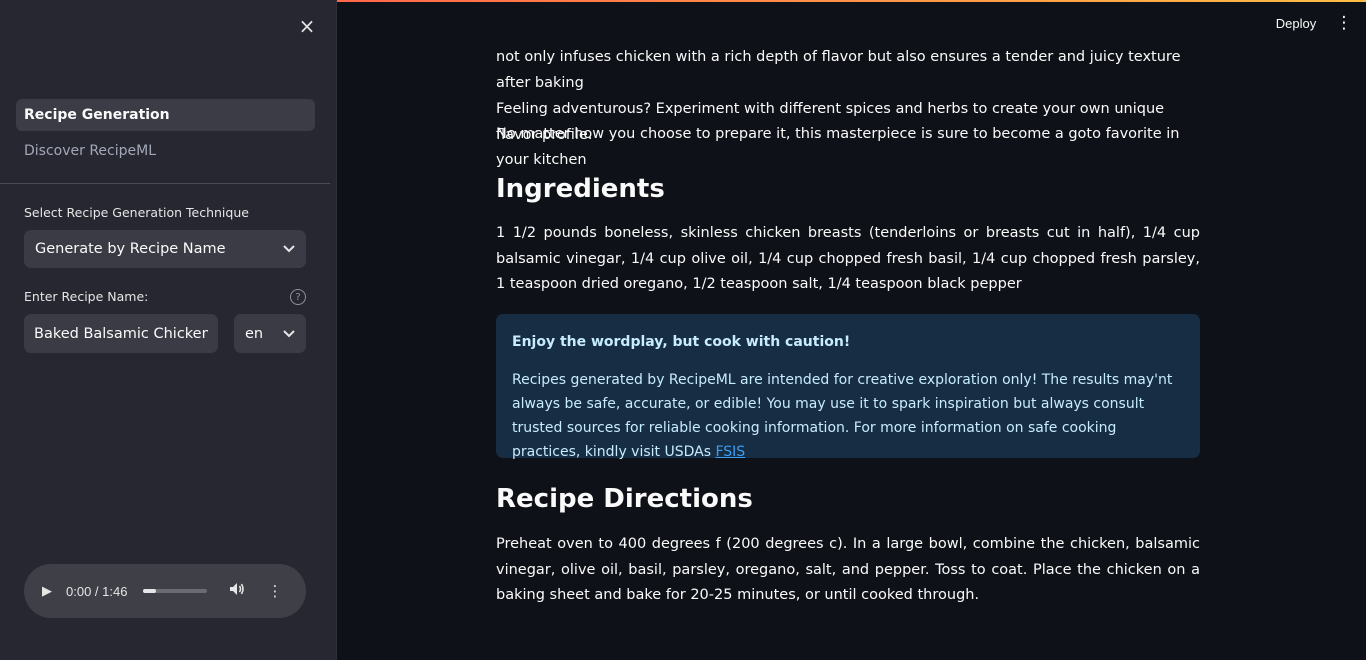  I want to click on sidebar-item-label: Discover RecipeML, so click(90, 151).